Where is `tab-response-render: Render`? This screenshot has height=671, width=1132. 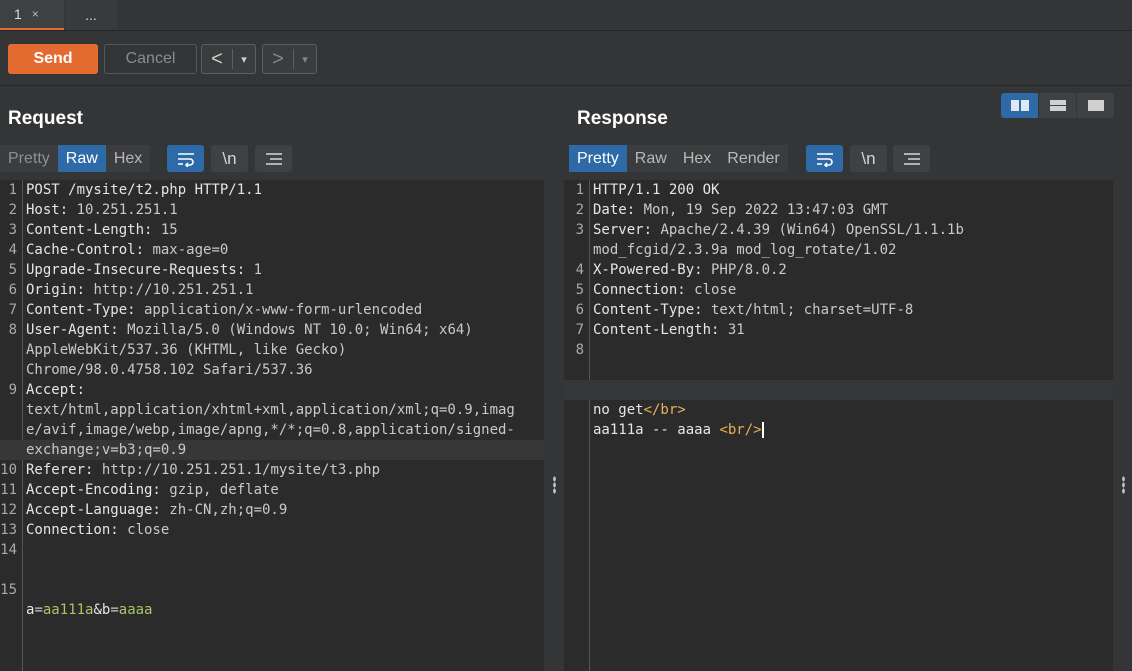 tab-response-render: Render is located at coordinates (753, 158).